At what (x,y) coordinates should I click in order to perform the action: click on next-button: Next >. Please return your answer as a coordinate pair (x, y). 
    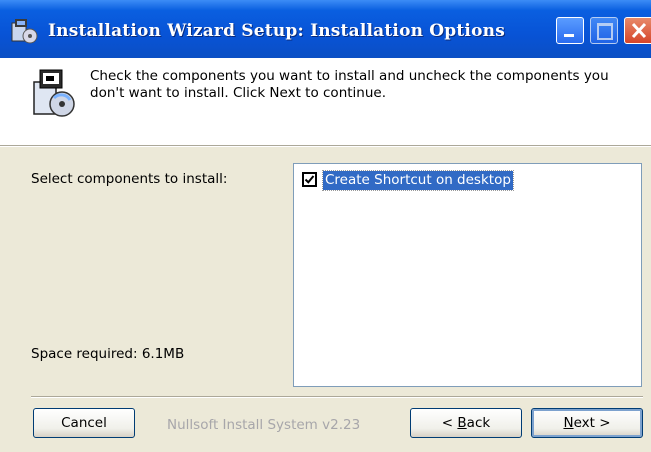
    Looking at the image, I should click on (587, 423).